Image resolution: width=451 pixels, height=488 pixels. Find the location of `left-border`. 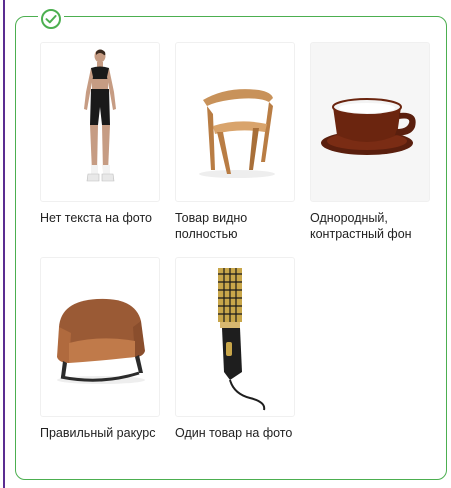

left-border is located at coordinates (4, 244).